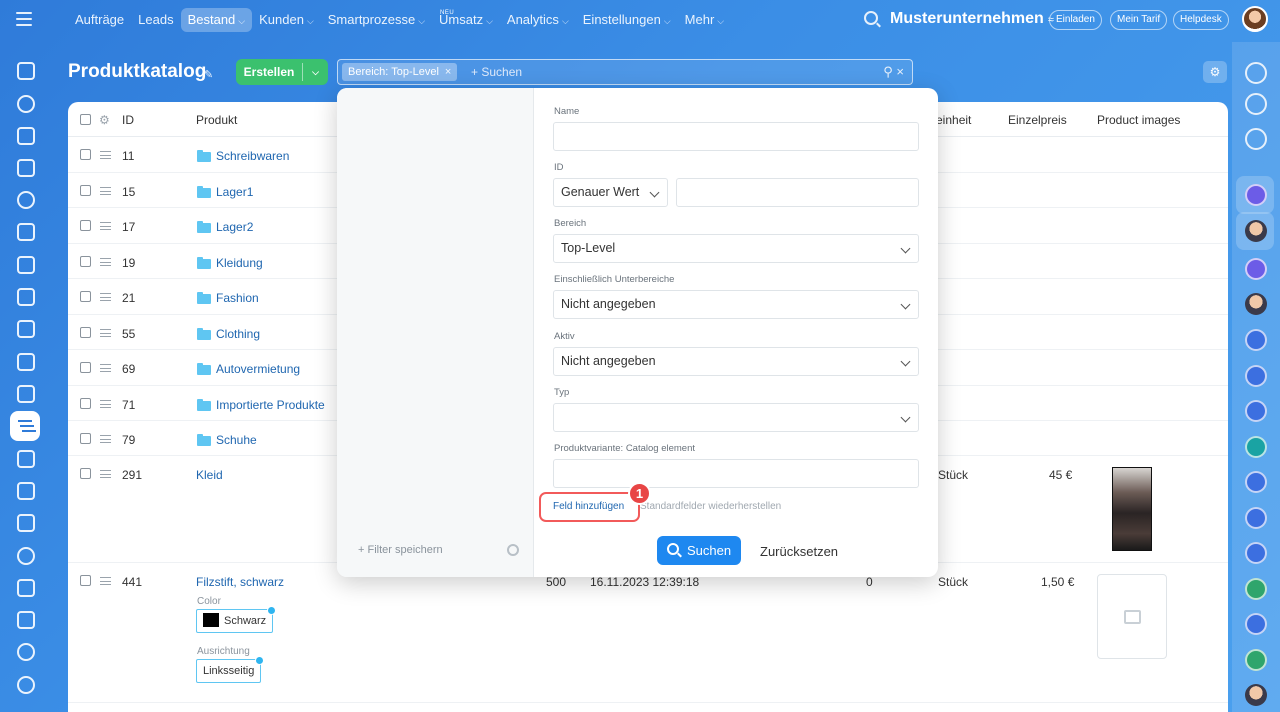  What do you see at coordinates (799, 551) in the screenshot?
I see `reset-button: Zurücksetzen` at bounding box center [799, 551].